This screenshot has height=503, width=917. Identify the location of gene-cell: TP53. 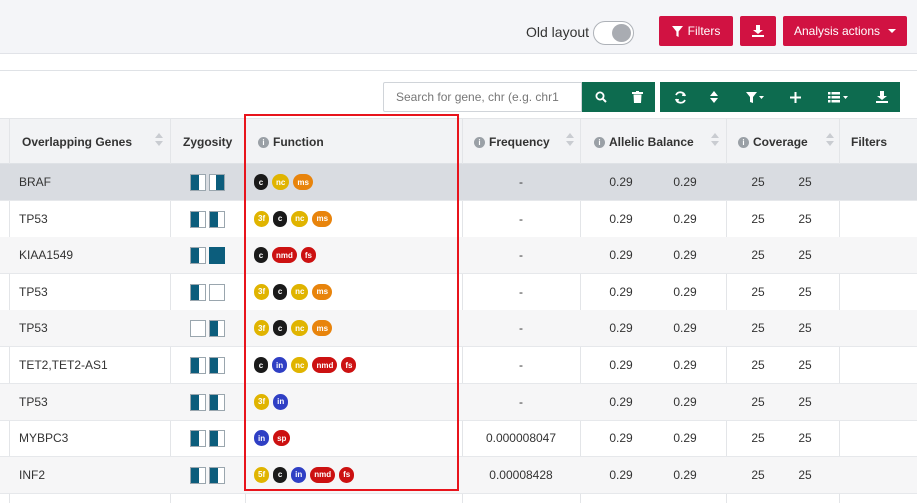
(33, 328).